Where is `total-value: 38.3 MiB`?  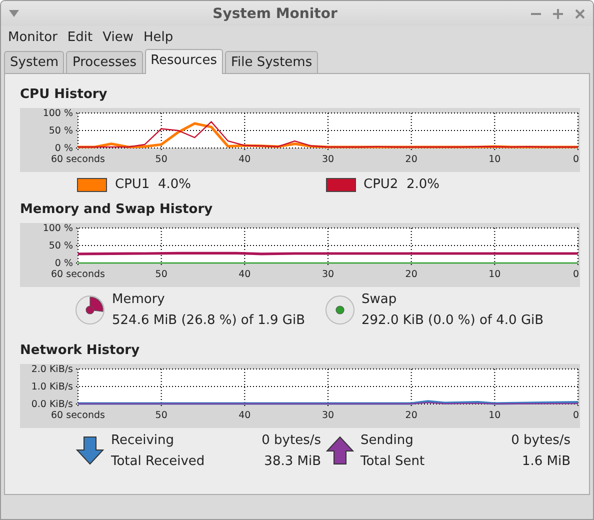 total-value: 38.3 MiB is located at coordinates (292, 461).